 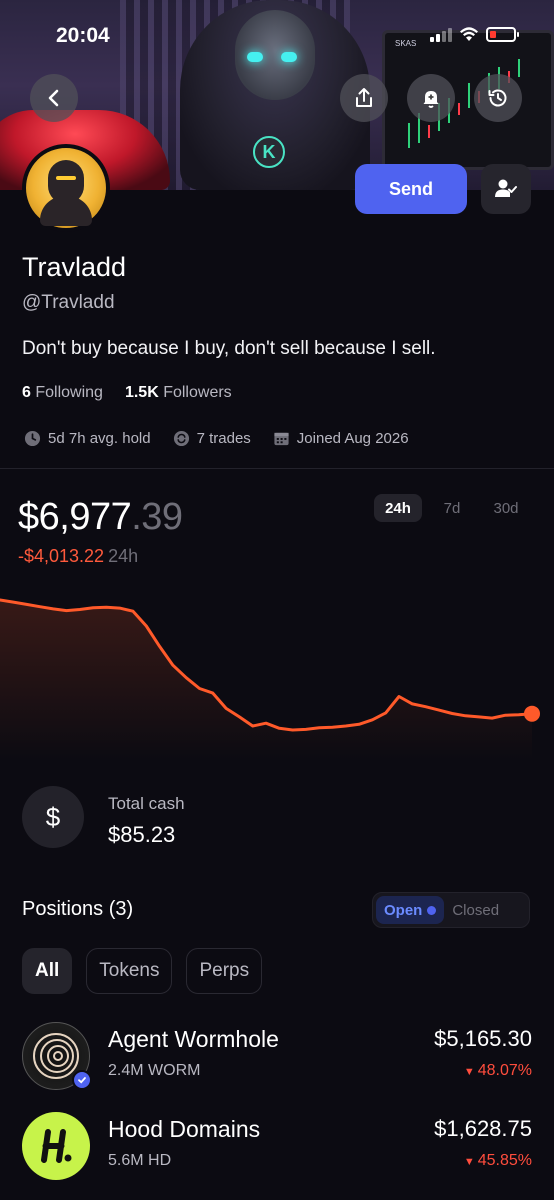 What do you see at coordinates (255, 57) in the screenshot?
I see `banner-eye-left` at bounding box center [255, 57].